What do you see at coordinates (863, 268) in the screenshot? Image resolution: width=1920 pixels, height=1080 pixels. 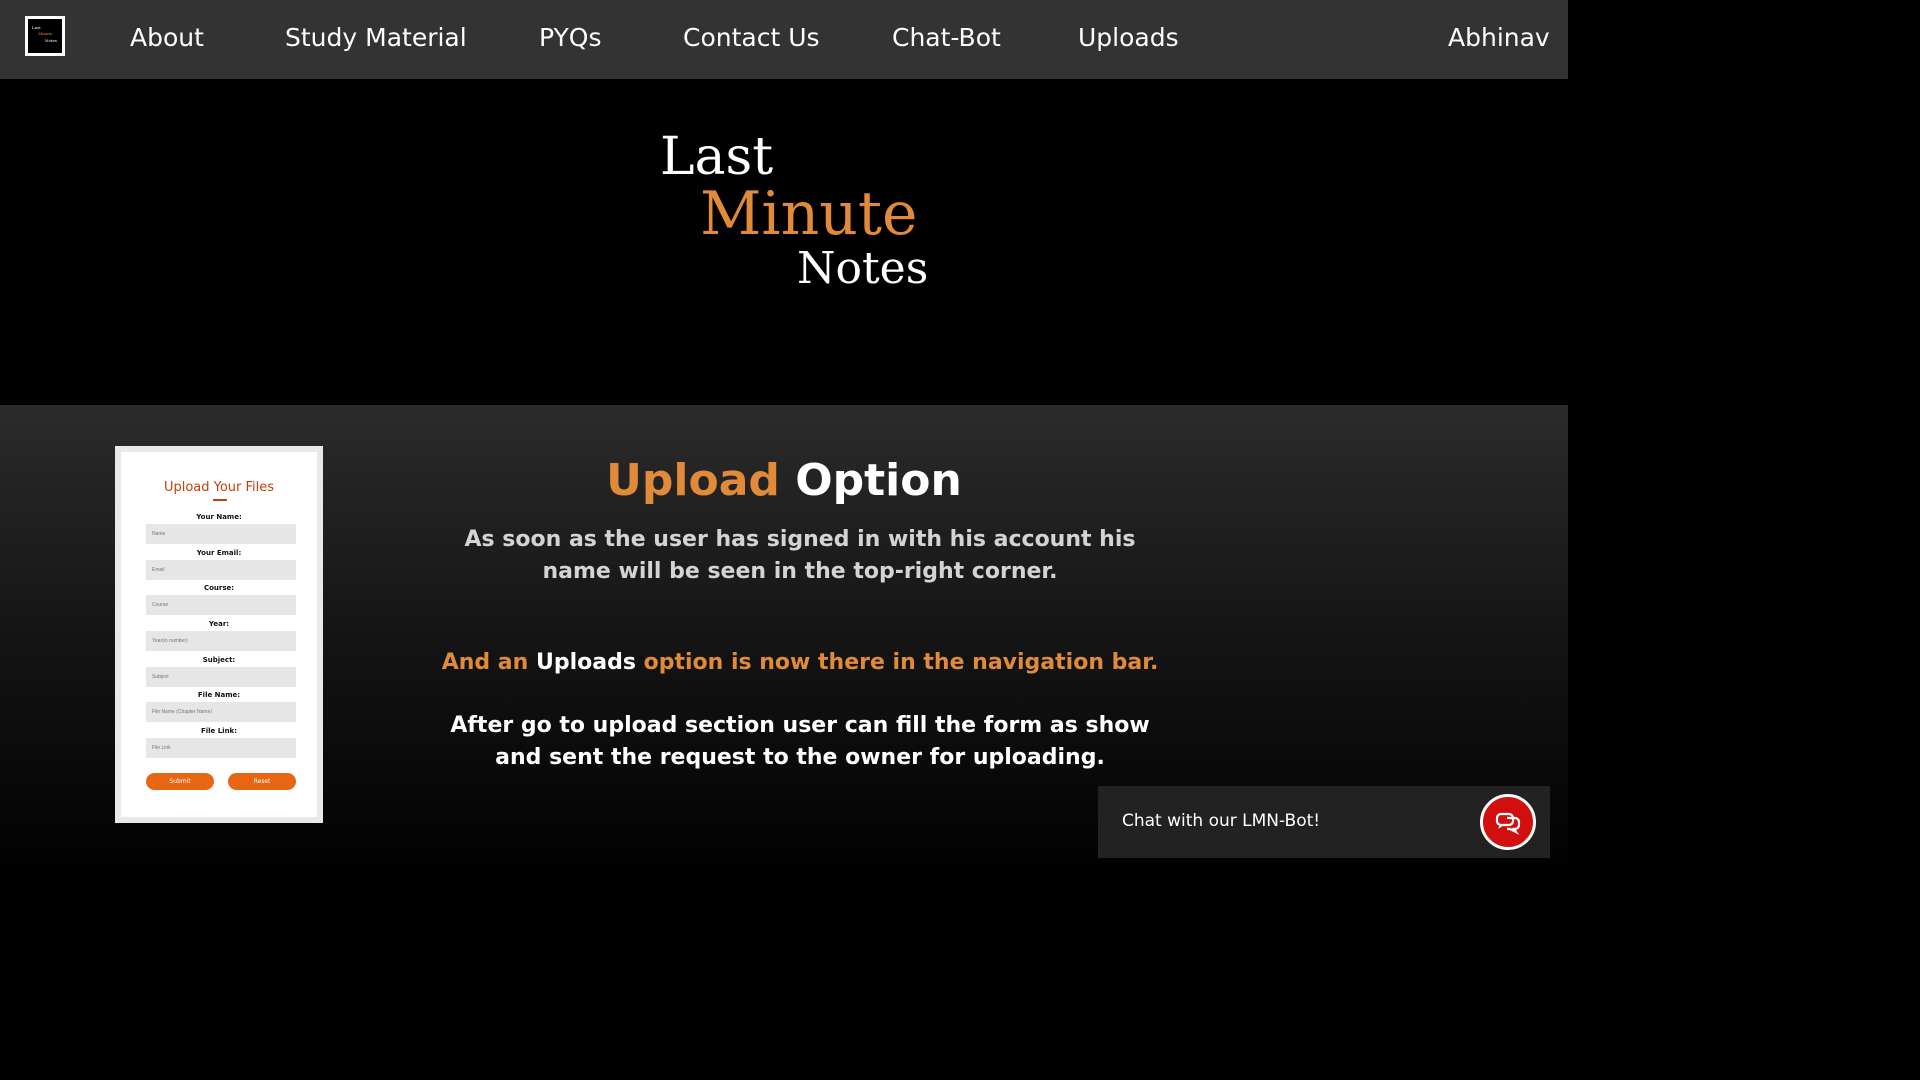 I see `hero-logo-notes: Notes` at bounding box center [863, 268].